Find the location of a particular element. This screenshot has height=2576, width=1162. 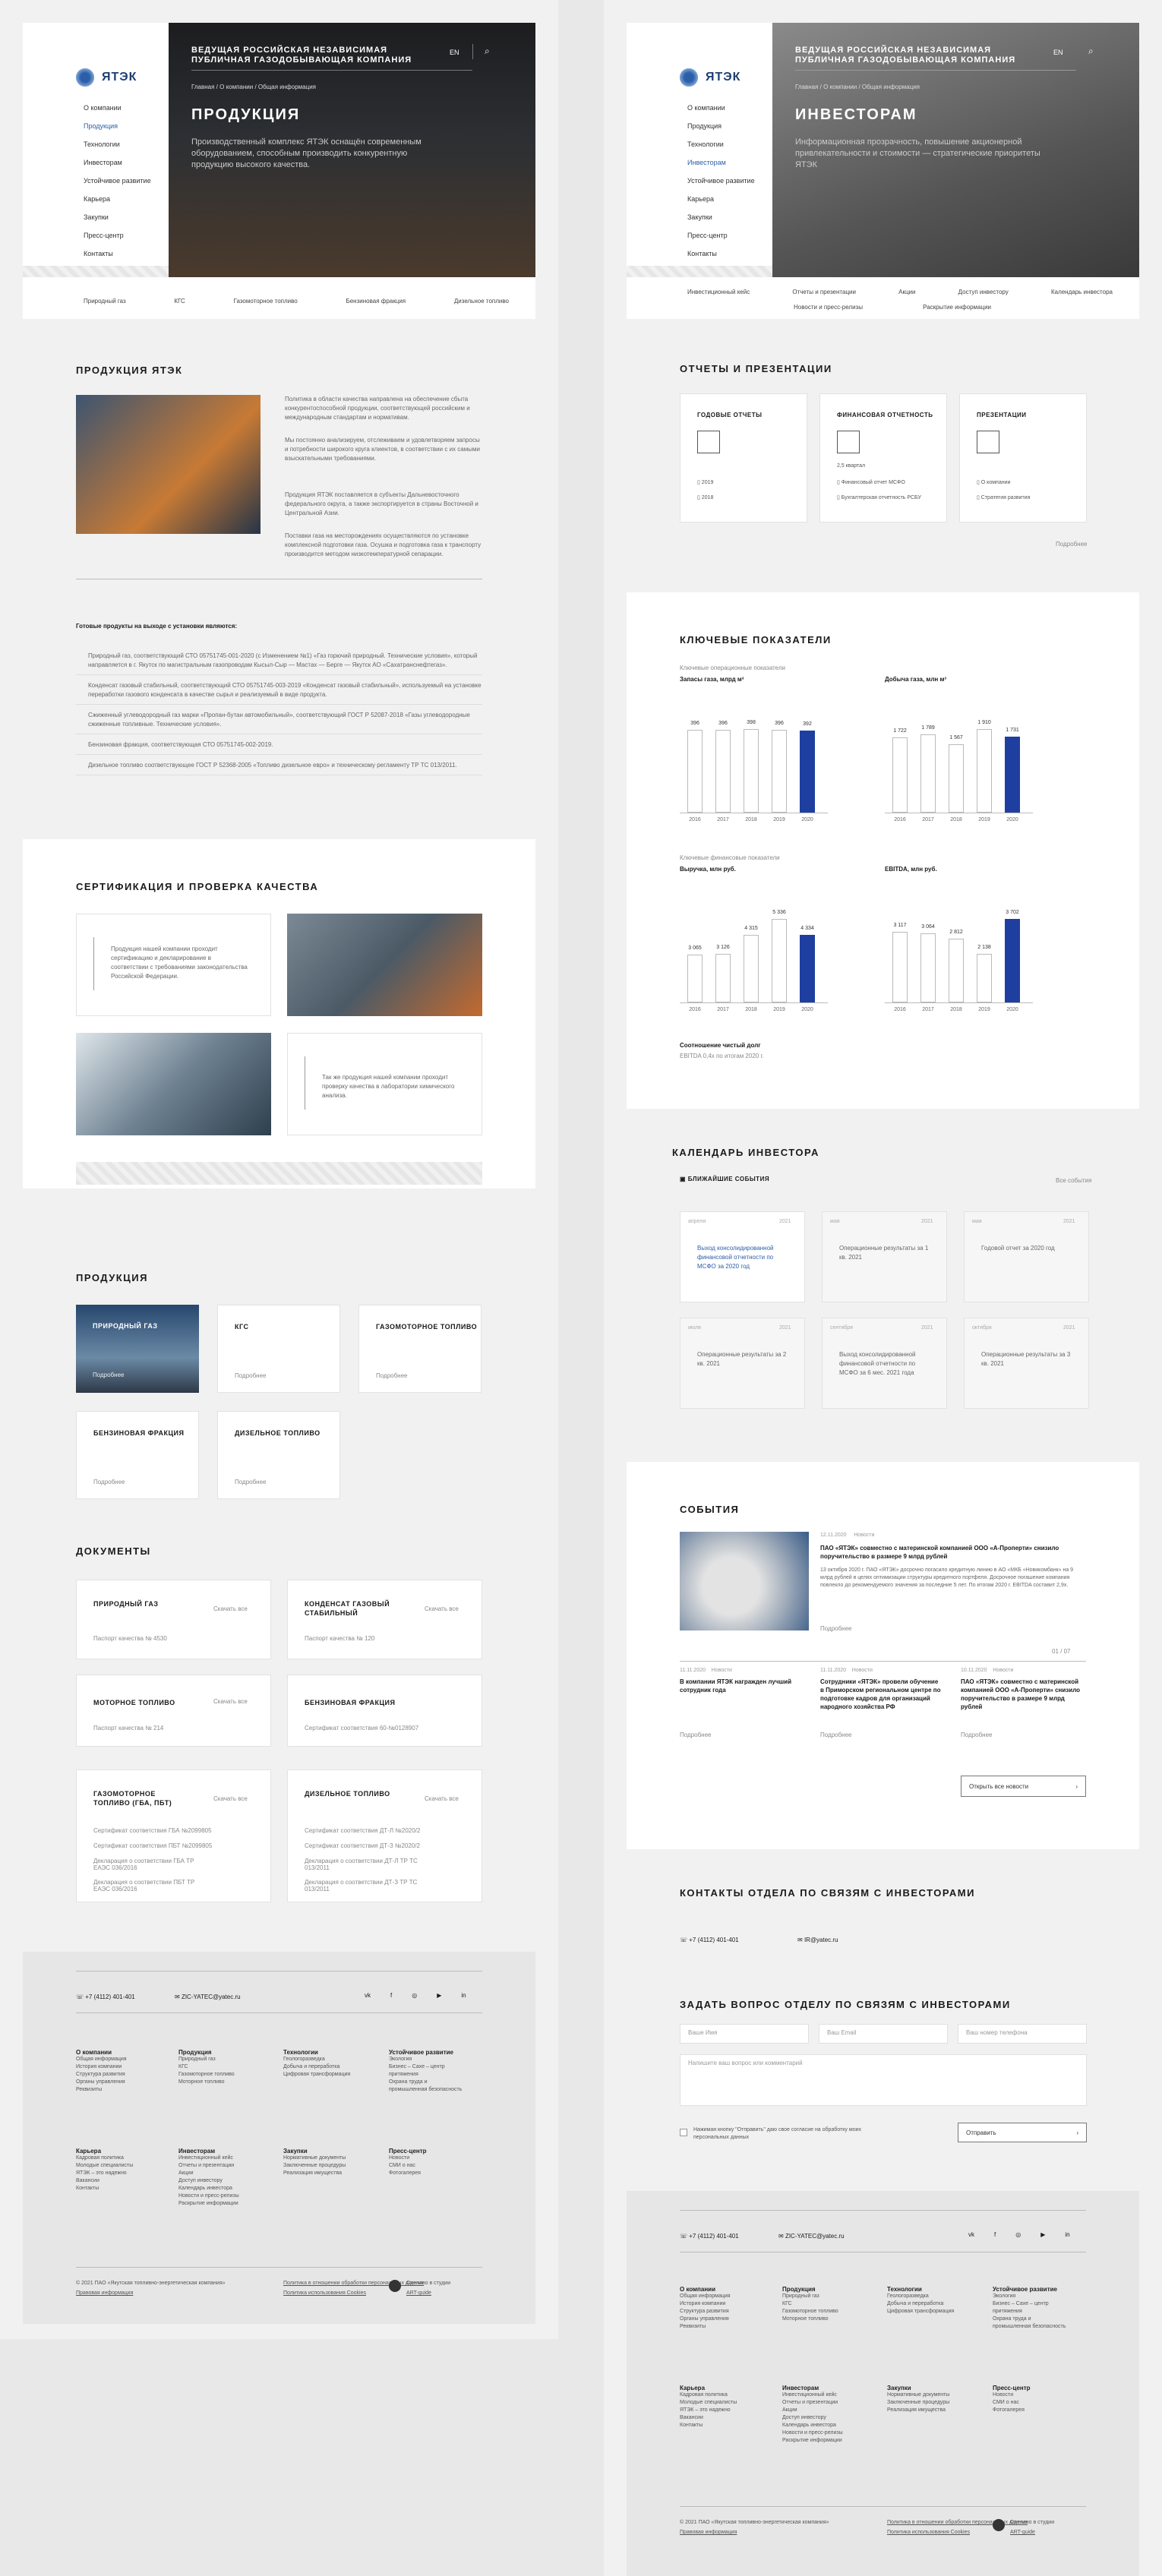

tab-motor: Газомоторное топливо is located at coordinates (266, 301).